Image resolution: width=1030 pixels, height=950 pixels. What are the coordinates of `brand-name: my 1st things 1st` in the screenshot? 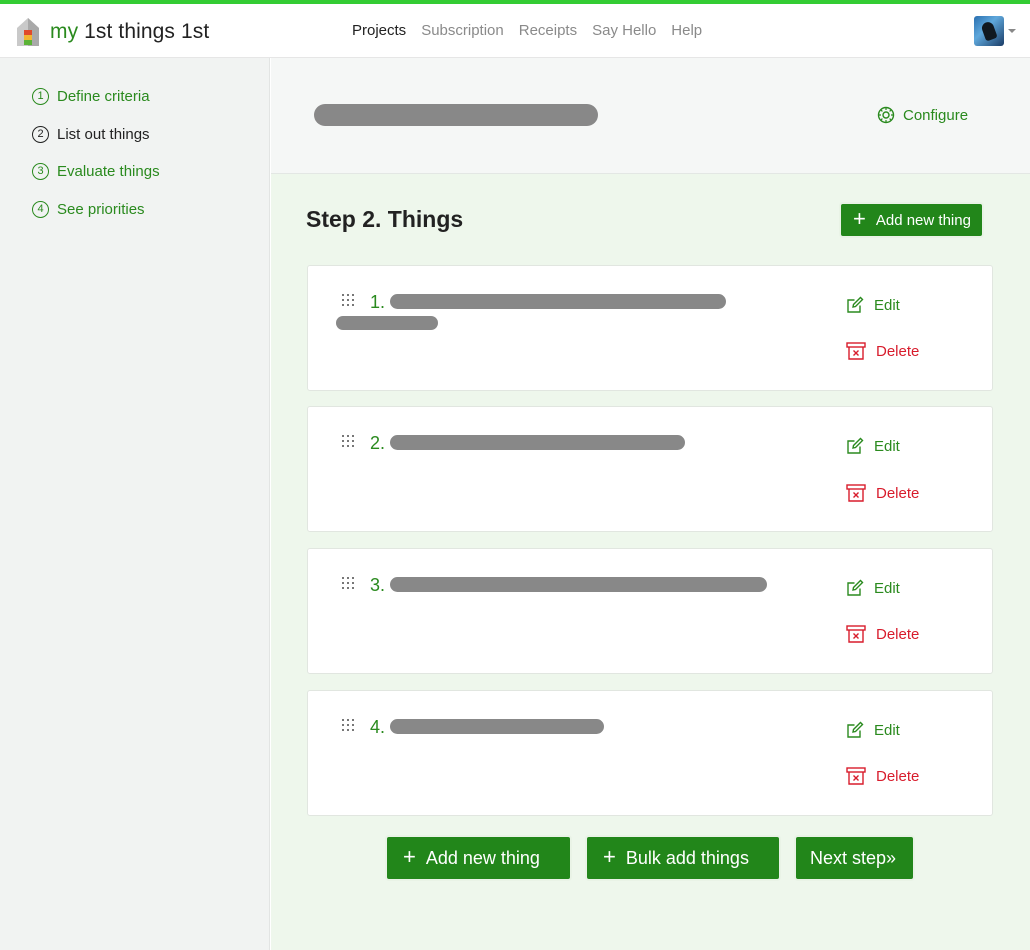 It's located at (129, 32).